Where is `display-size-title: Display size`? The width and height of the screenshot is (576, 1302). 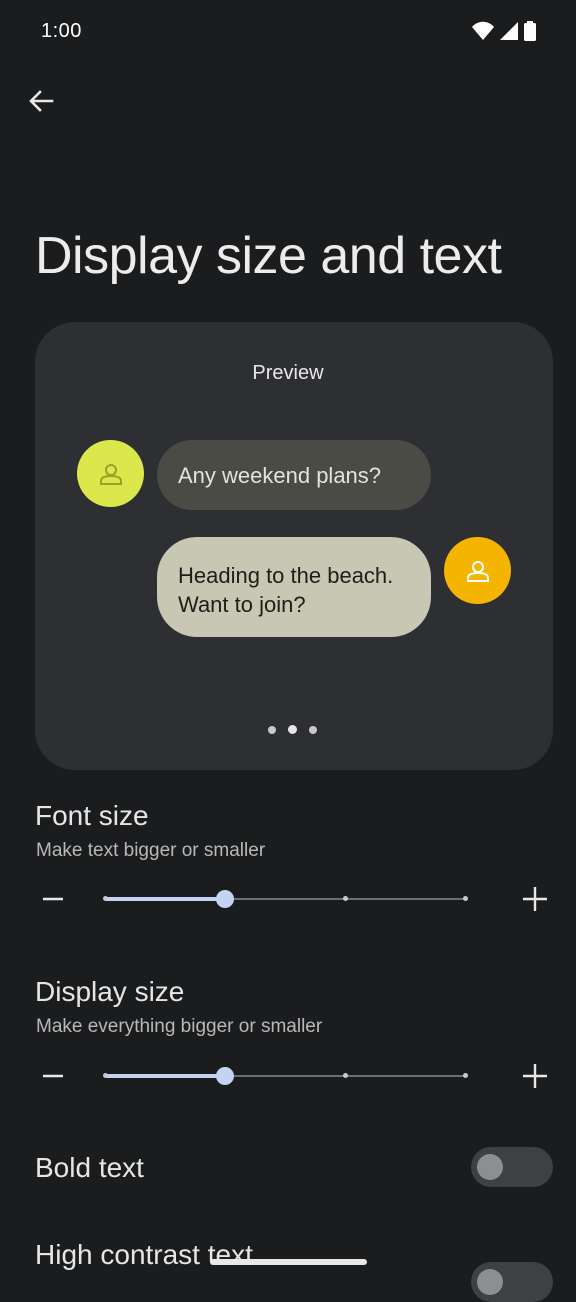
display-size-title: Display size is located at coordinates (110, 991).